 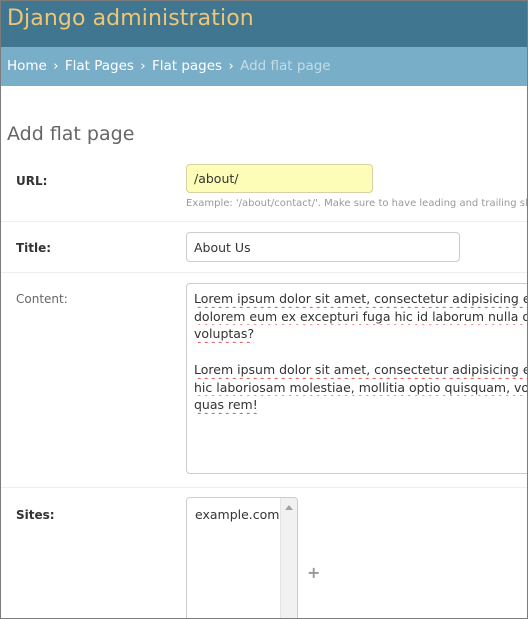 I want to click on content-line: quas rem!, so click(x=226, y=404).